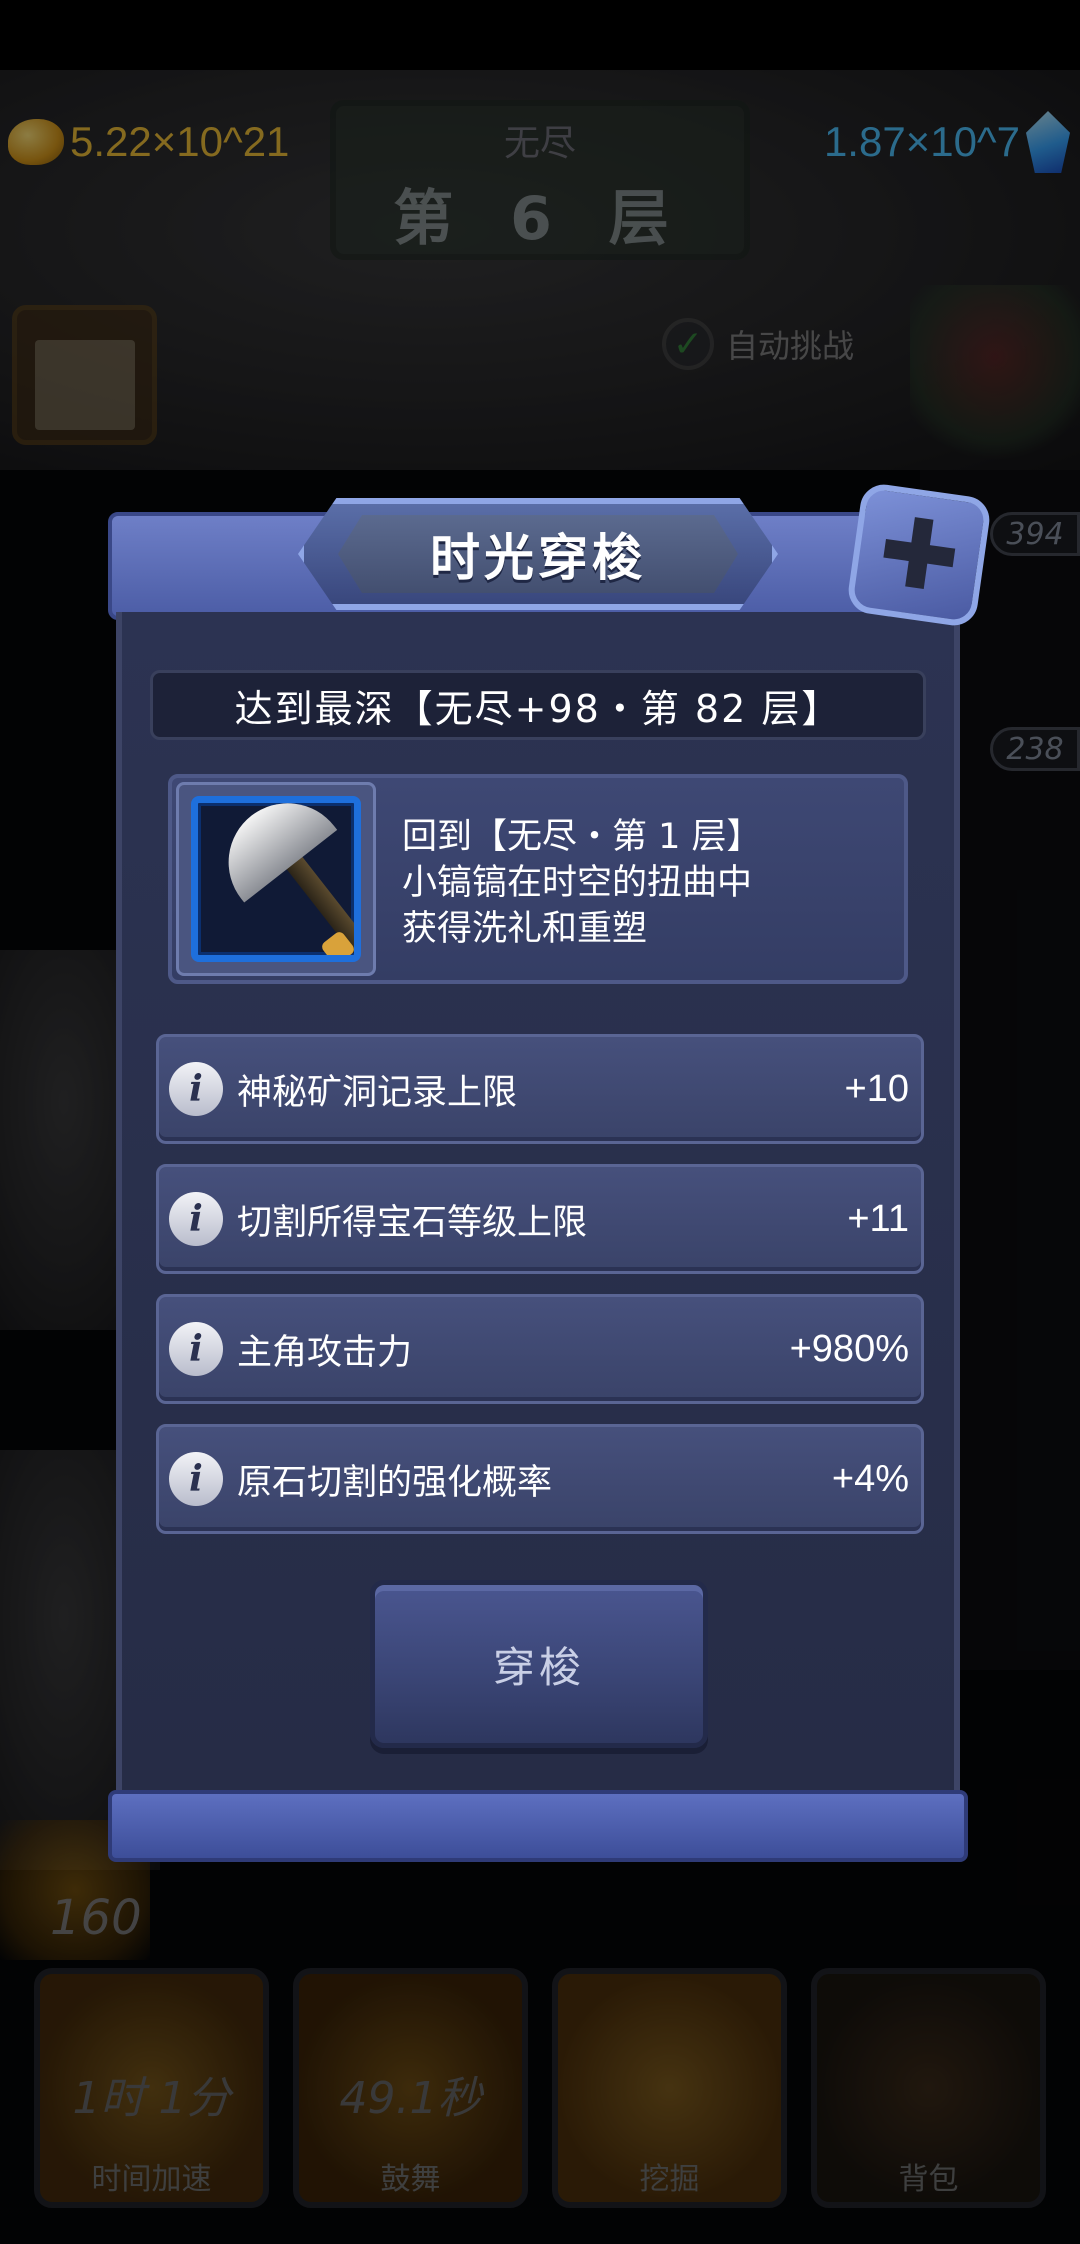 The width and height of the screenshot is (1080, 2244). Describe the element at coordinates (870, 1478) in the screenshot. I see `stat-value: +4%` at that location.